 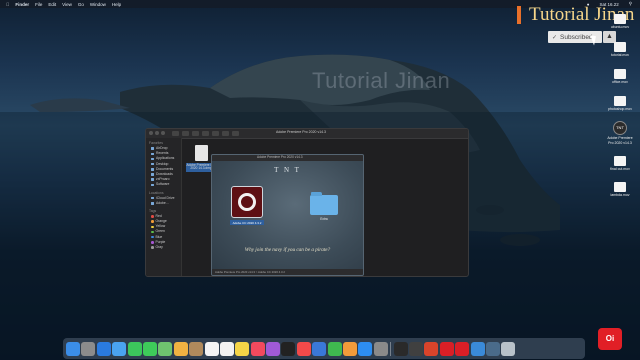 What do you see at coordinates (152, 203) in the screenshot?
I see `disk-icon` at bounding box center [152, 203].